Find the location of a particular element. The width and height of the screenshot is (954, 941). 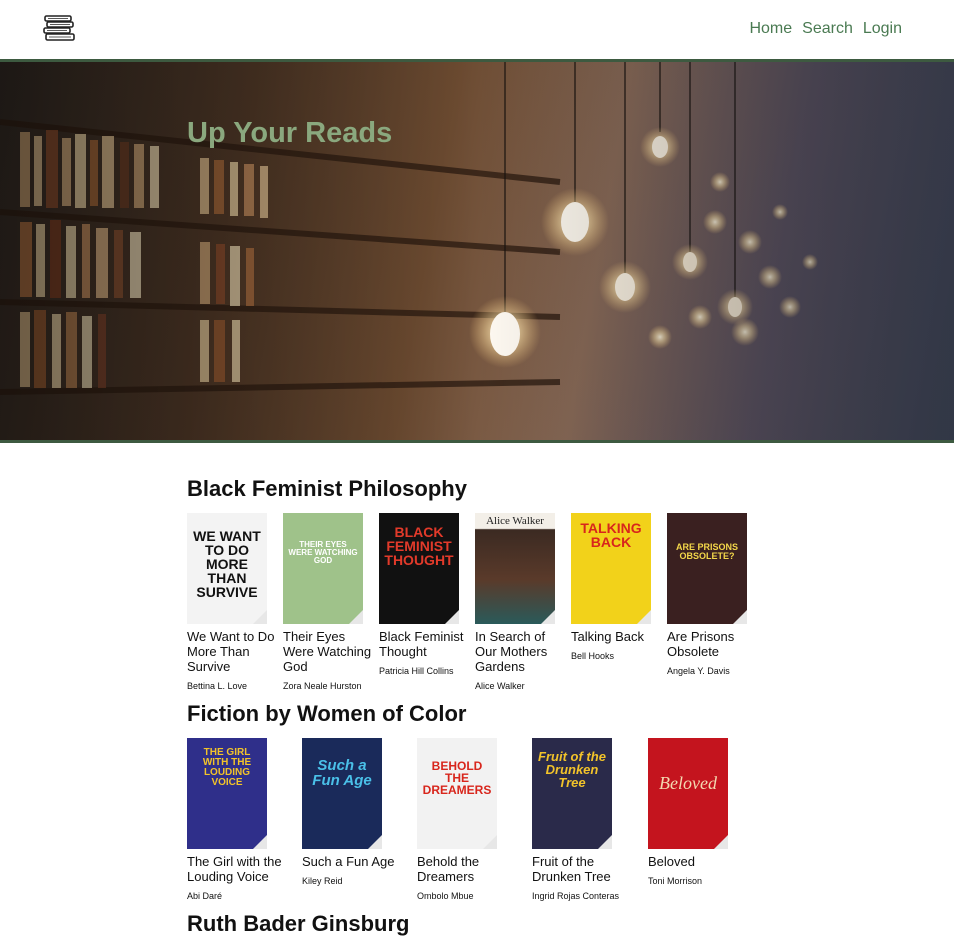

book-cover: ARE PRISONS OBSOLETE? is located at coordinates (707, 568).